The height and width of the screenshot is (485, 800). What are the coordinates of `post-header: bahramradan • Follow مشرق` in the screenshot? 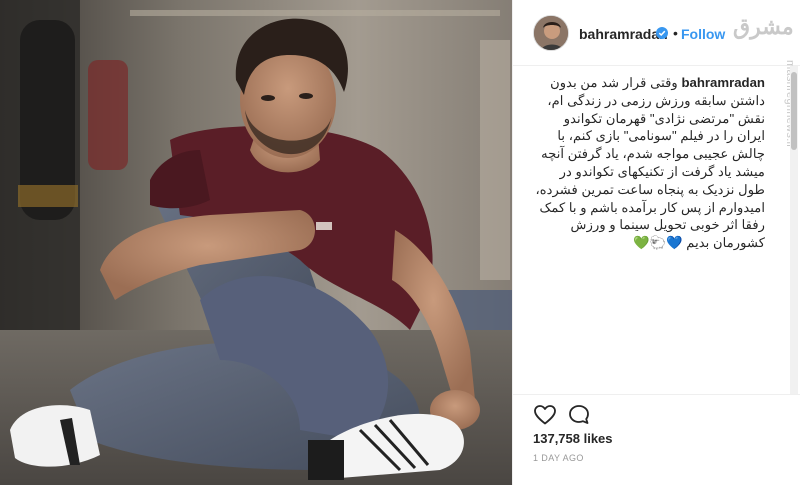 It's located at (656, 33).